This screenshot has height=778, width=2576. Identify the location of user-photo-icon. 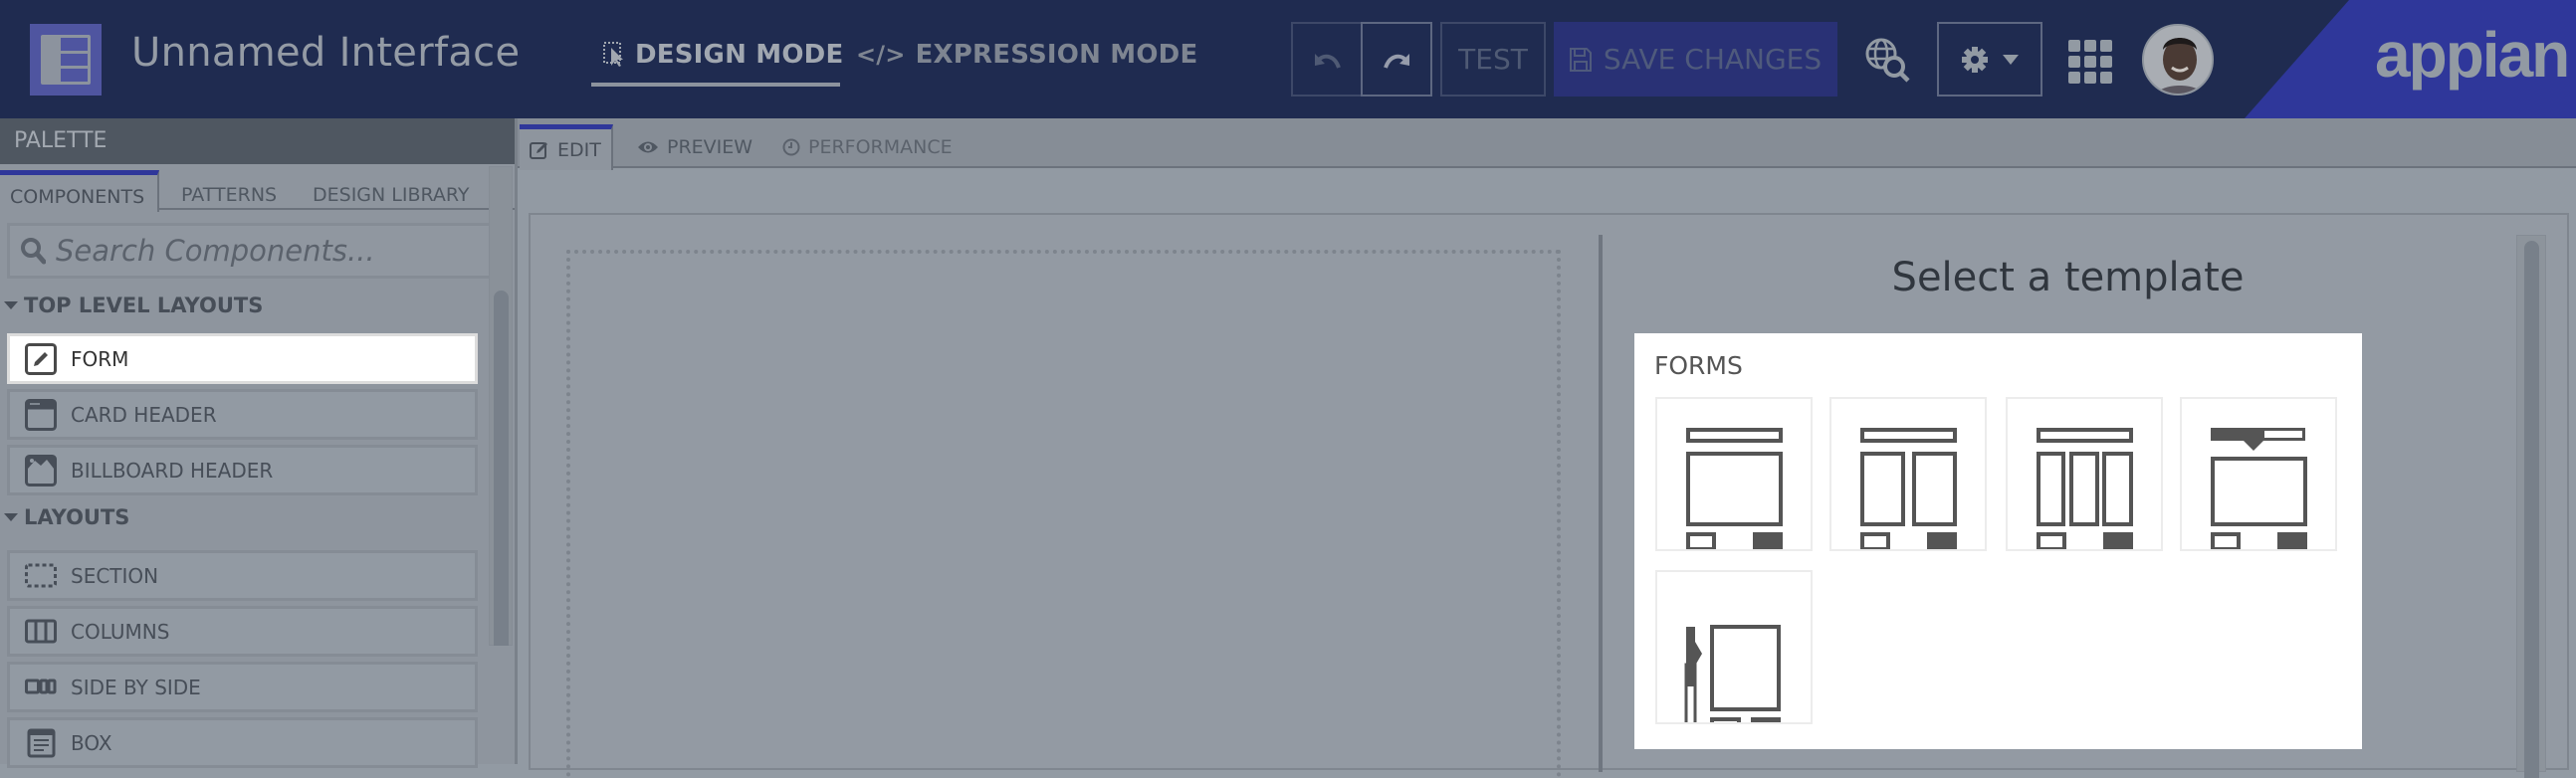
(2178, 60).